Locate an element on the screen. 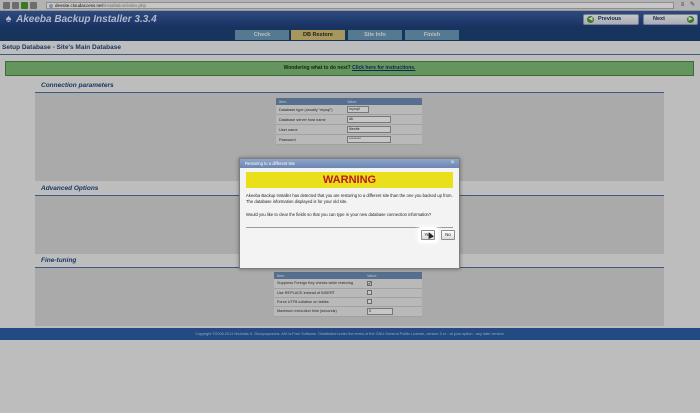 The height and width of the screenshot is (413, 700). no-button: No is located at coordinates (448, 235).